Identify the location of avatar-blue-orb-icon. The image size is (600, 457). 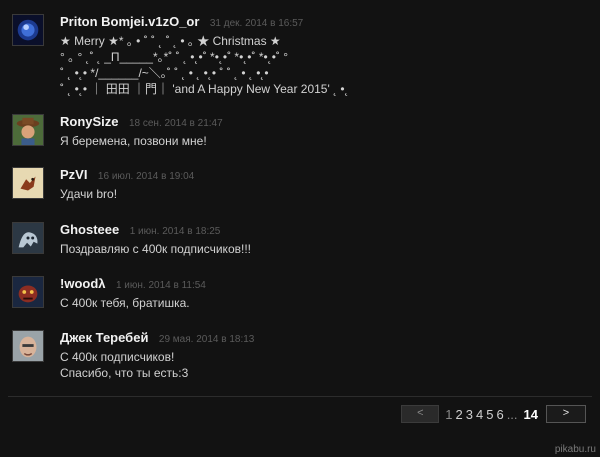
(28, 30).